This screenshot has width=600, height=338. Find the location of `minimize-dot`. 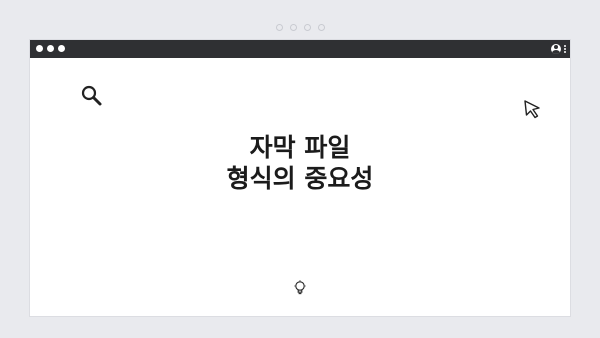

minimize-dot is located at coordinates (50, 48).